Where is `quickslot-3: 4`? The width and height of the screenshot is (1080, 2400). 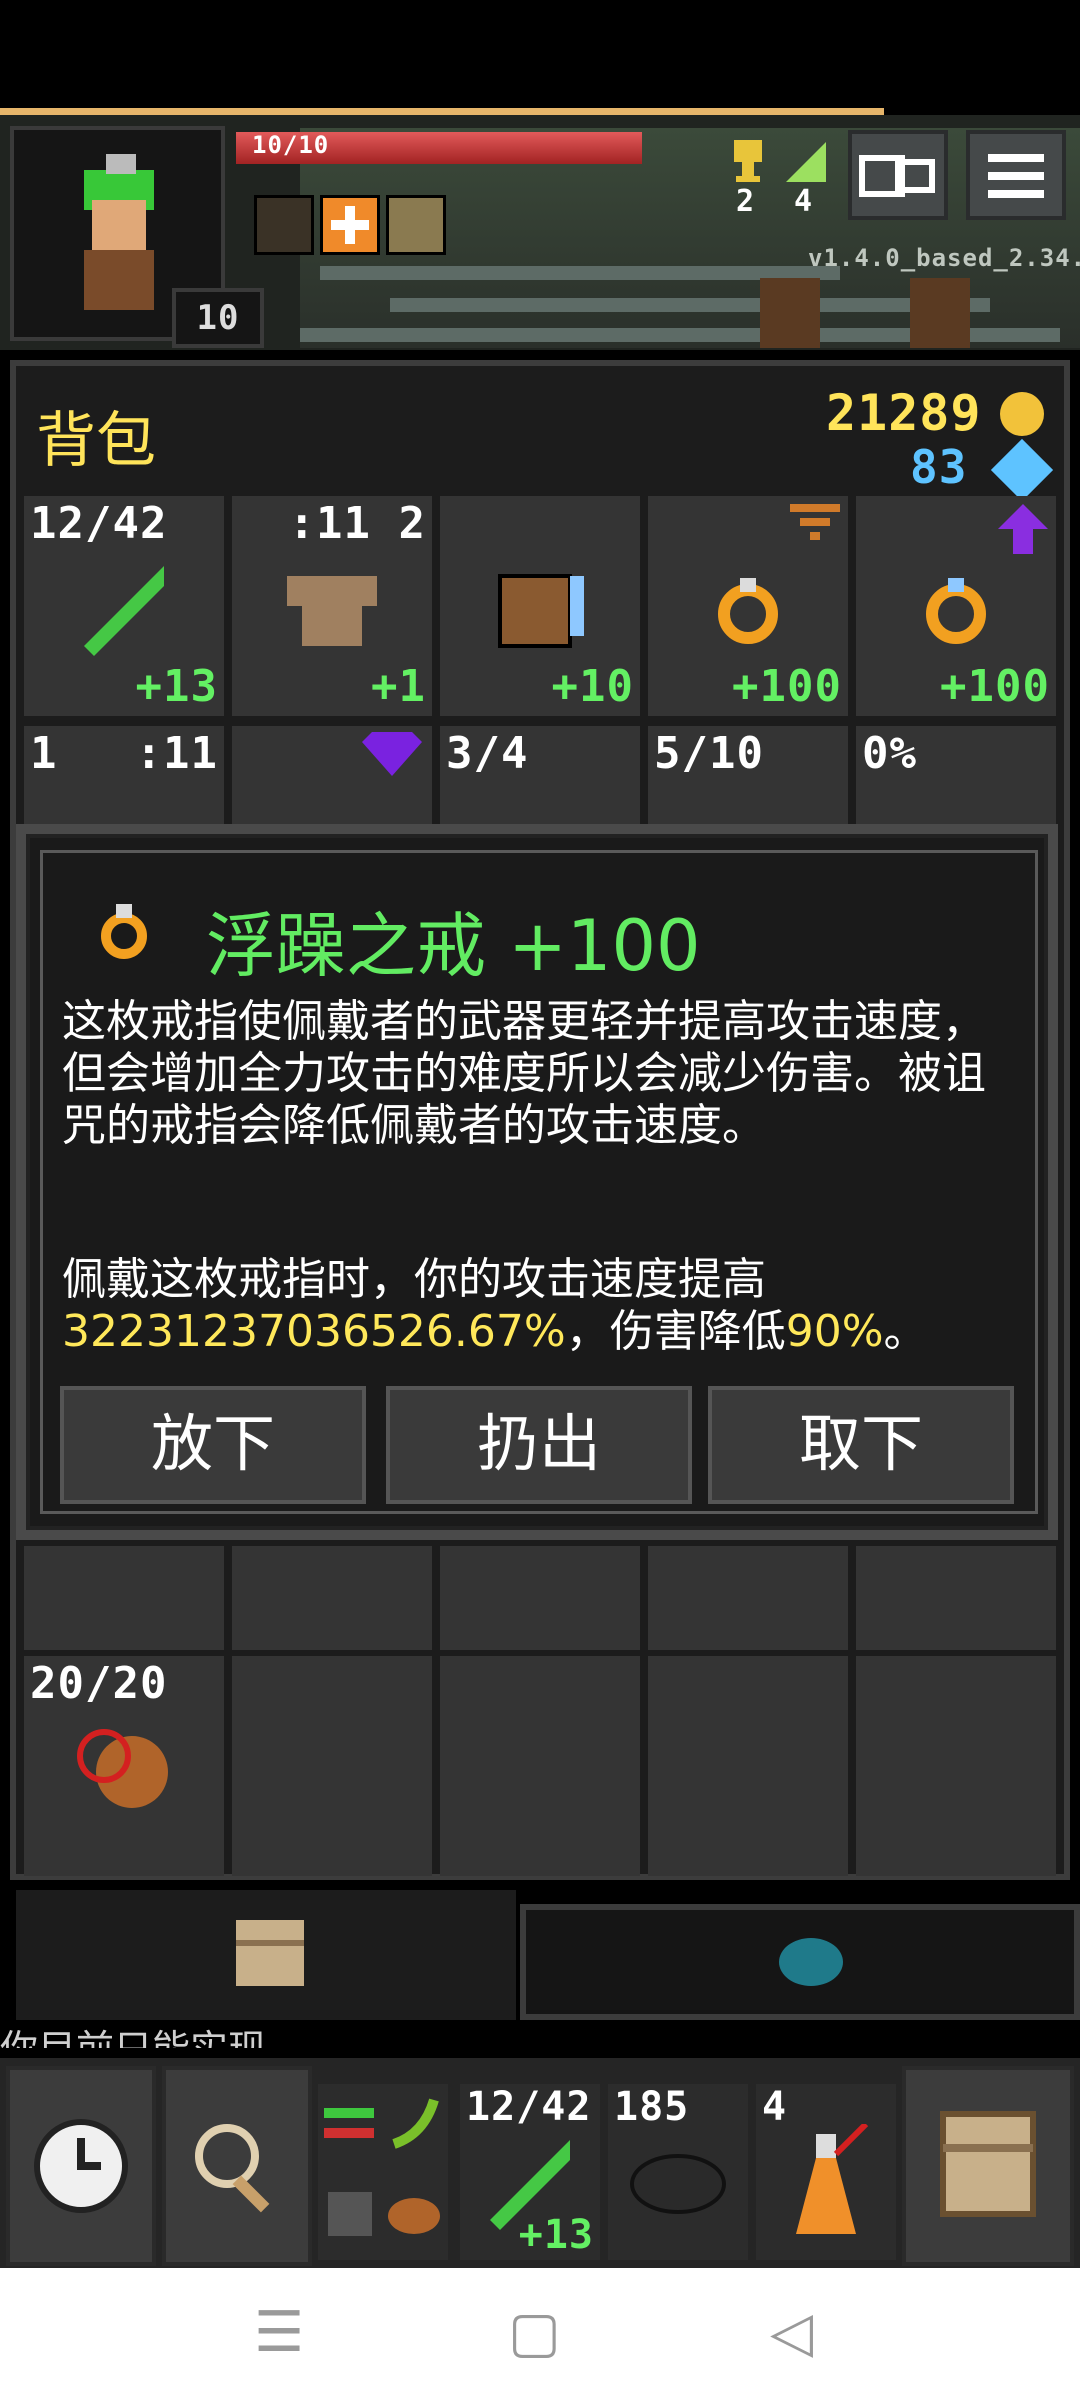 quickslot-3: 4 is located at coordinates (826, 2172).